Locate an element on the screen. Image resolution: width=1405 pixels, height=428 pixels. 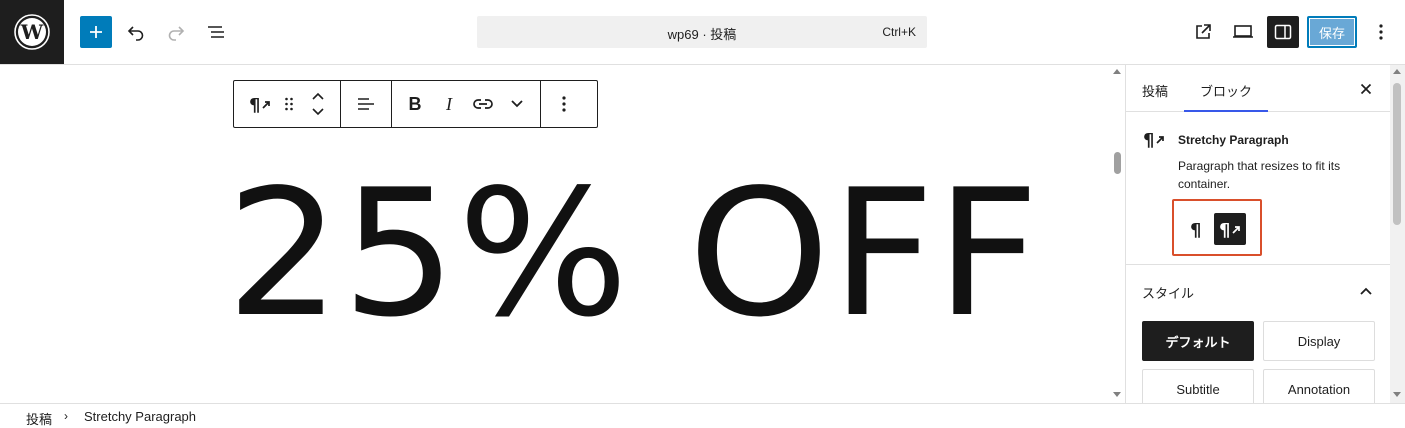
add-block-button is located at coordinates (96, 32).